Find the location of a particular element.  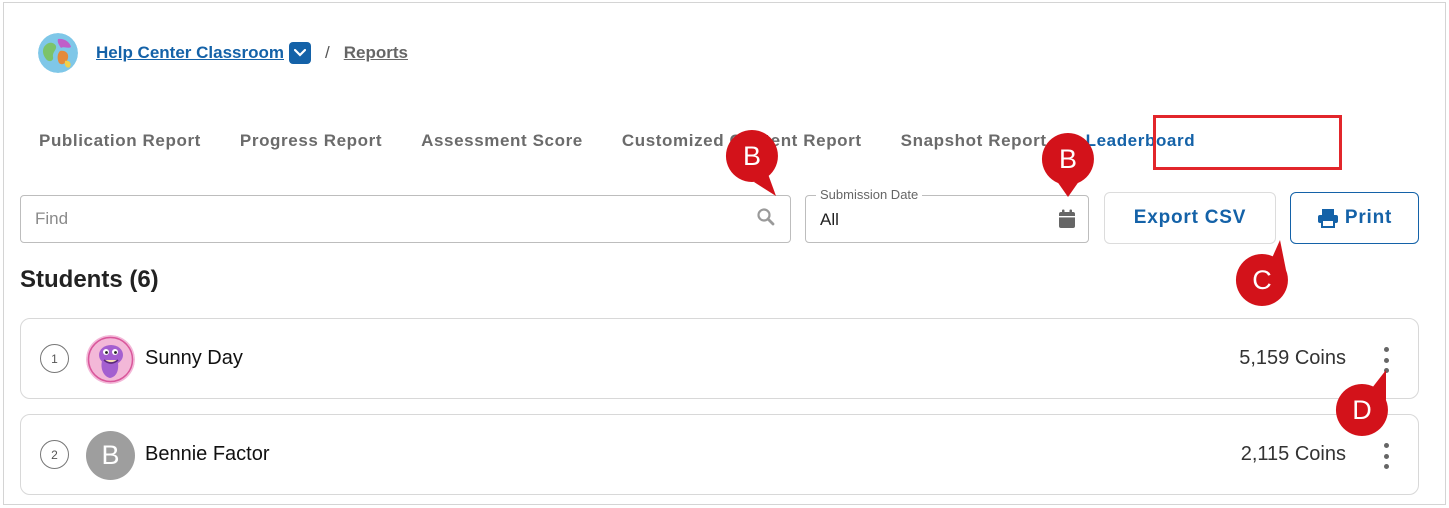

find-input is located at coordinates (395, 219).